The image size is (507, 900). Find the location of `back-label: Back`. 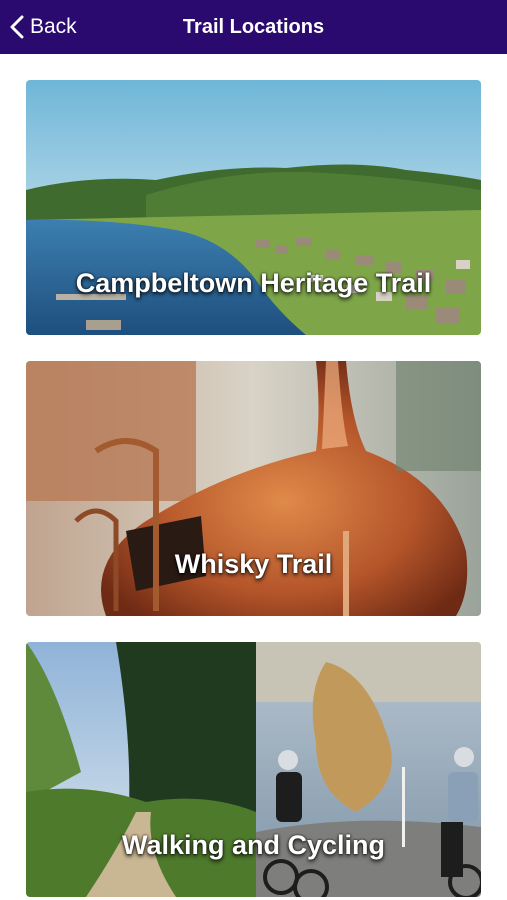

back-label: Back is located at coordinates (53, 26).